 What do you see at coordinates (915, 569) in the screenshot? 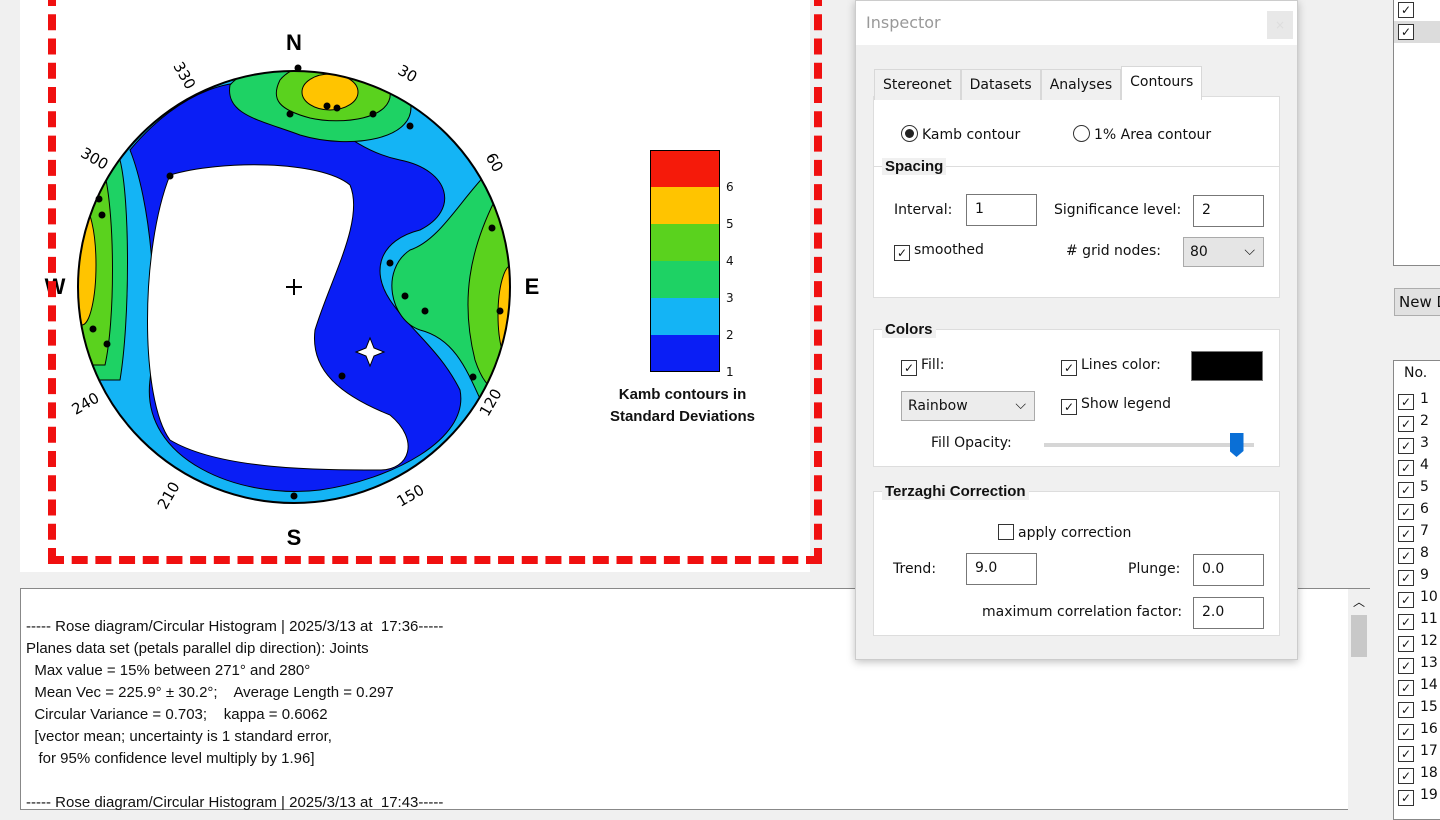
I see `trend-label: Trend:` at bounding box center [915, 569].